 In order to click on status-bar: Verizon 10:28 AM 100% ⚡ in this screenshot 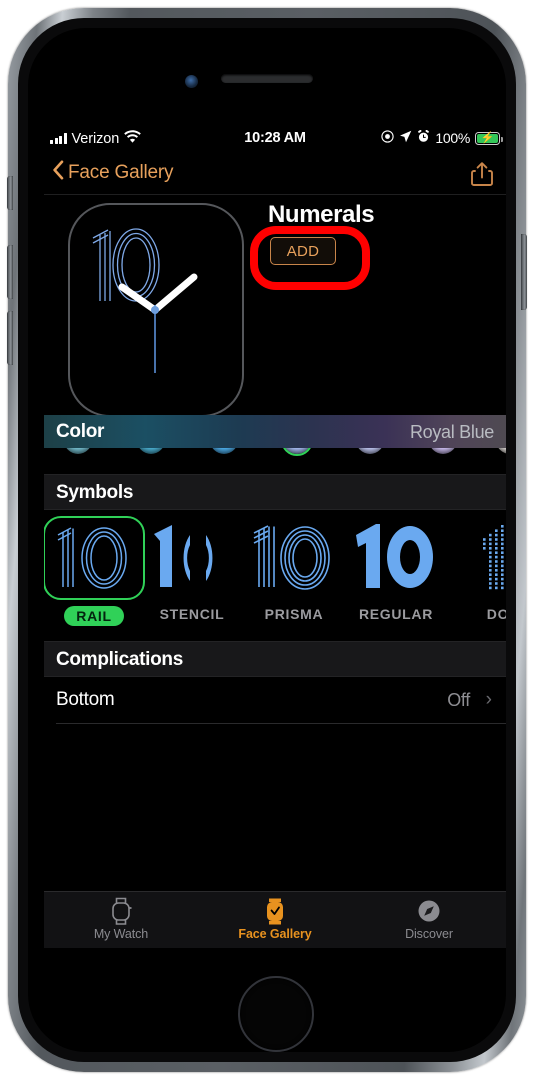, I will do `click(275, 140)`.